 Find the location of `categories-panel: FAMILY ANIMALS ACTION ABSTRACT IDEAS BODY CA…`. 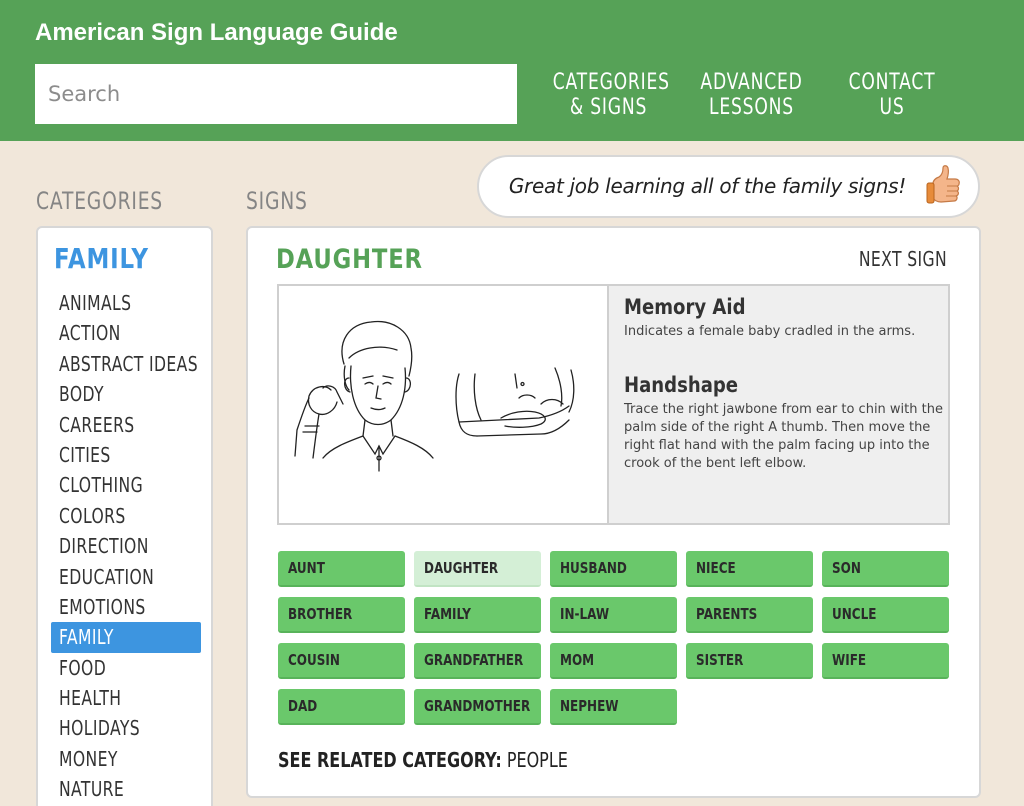

categories-panel: FAMILY ANIMALS ACTION ABSTRACT IDEAS BODY CA… is located at coordinates (124, 516).